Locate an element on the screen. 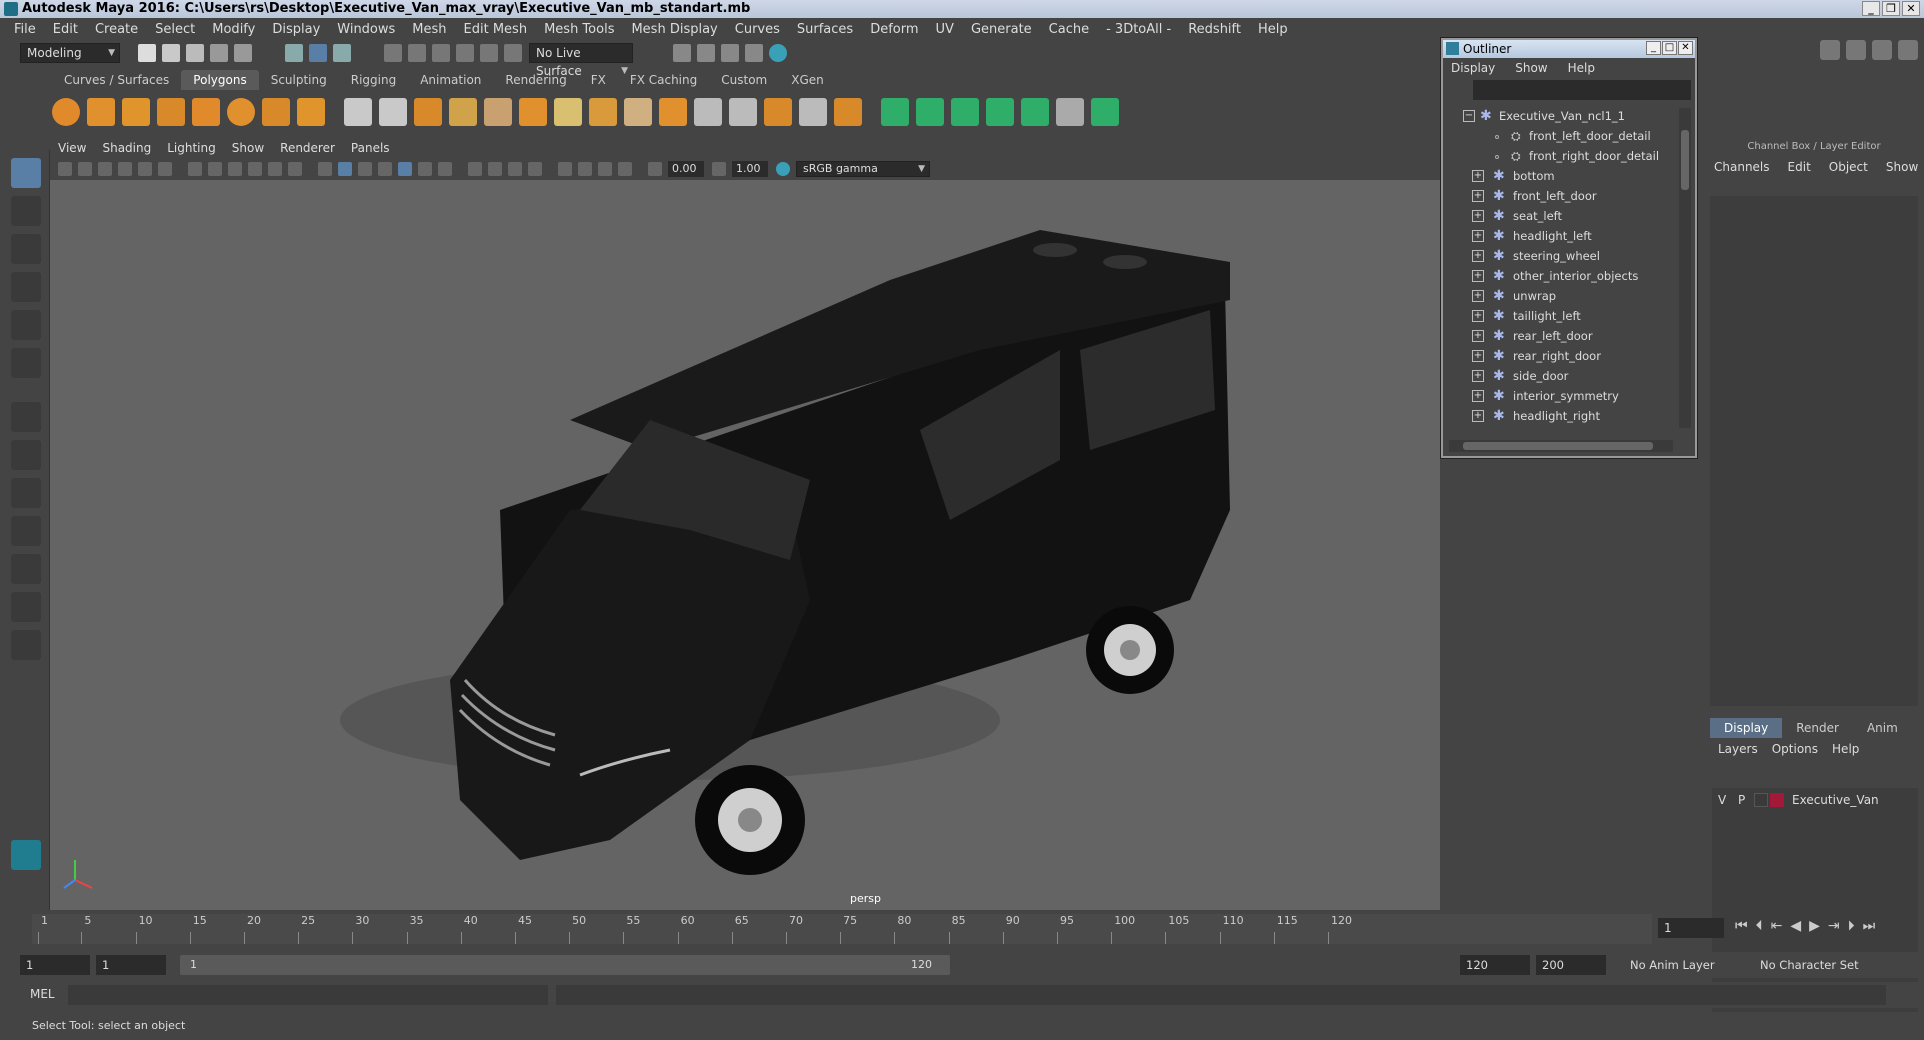 The image size is (1924, 1040). play-backward-icon: ◀ is located at coordinates (1795, 926).